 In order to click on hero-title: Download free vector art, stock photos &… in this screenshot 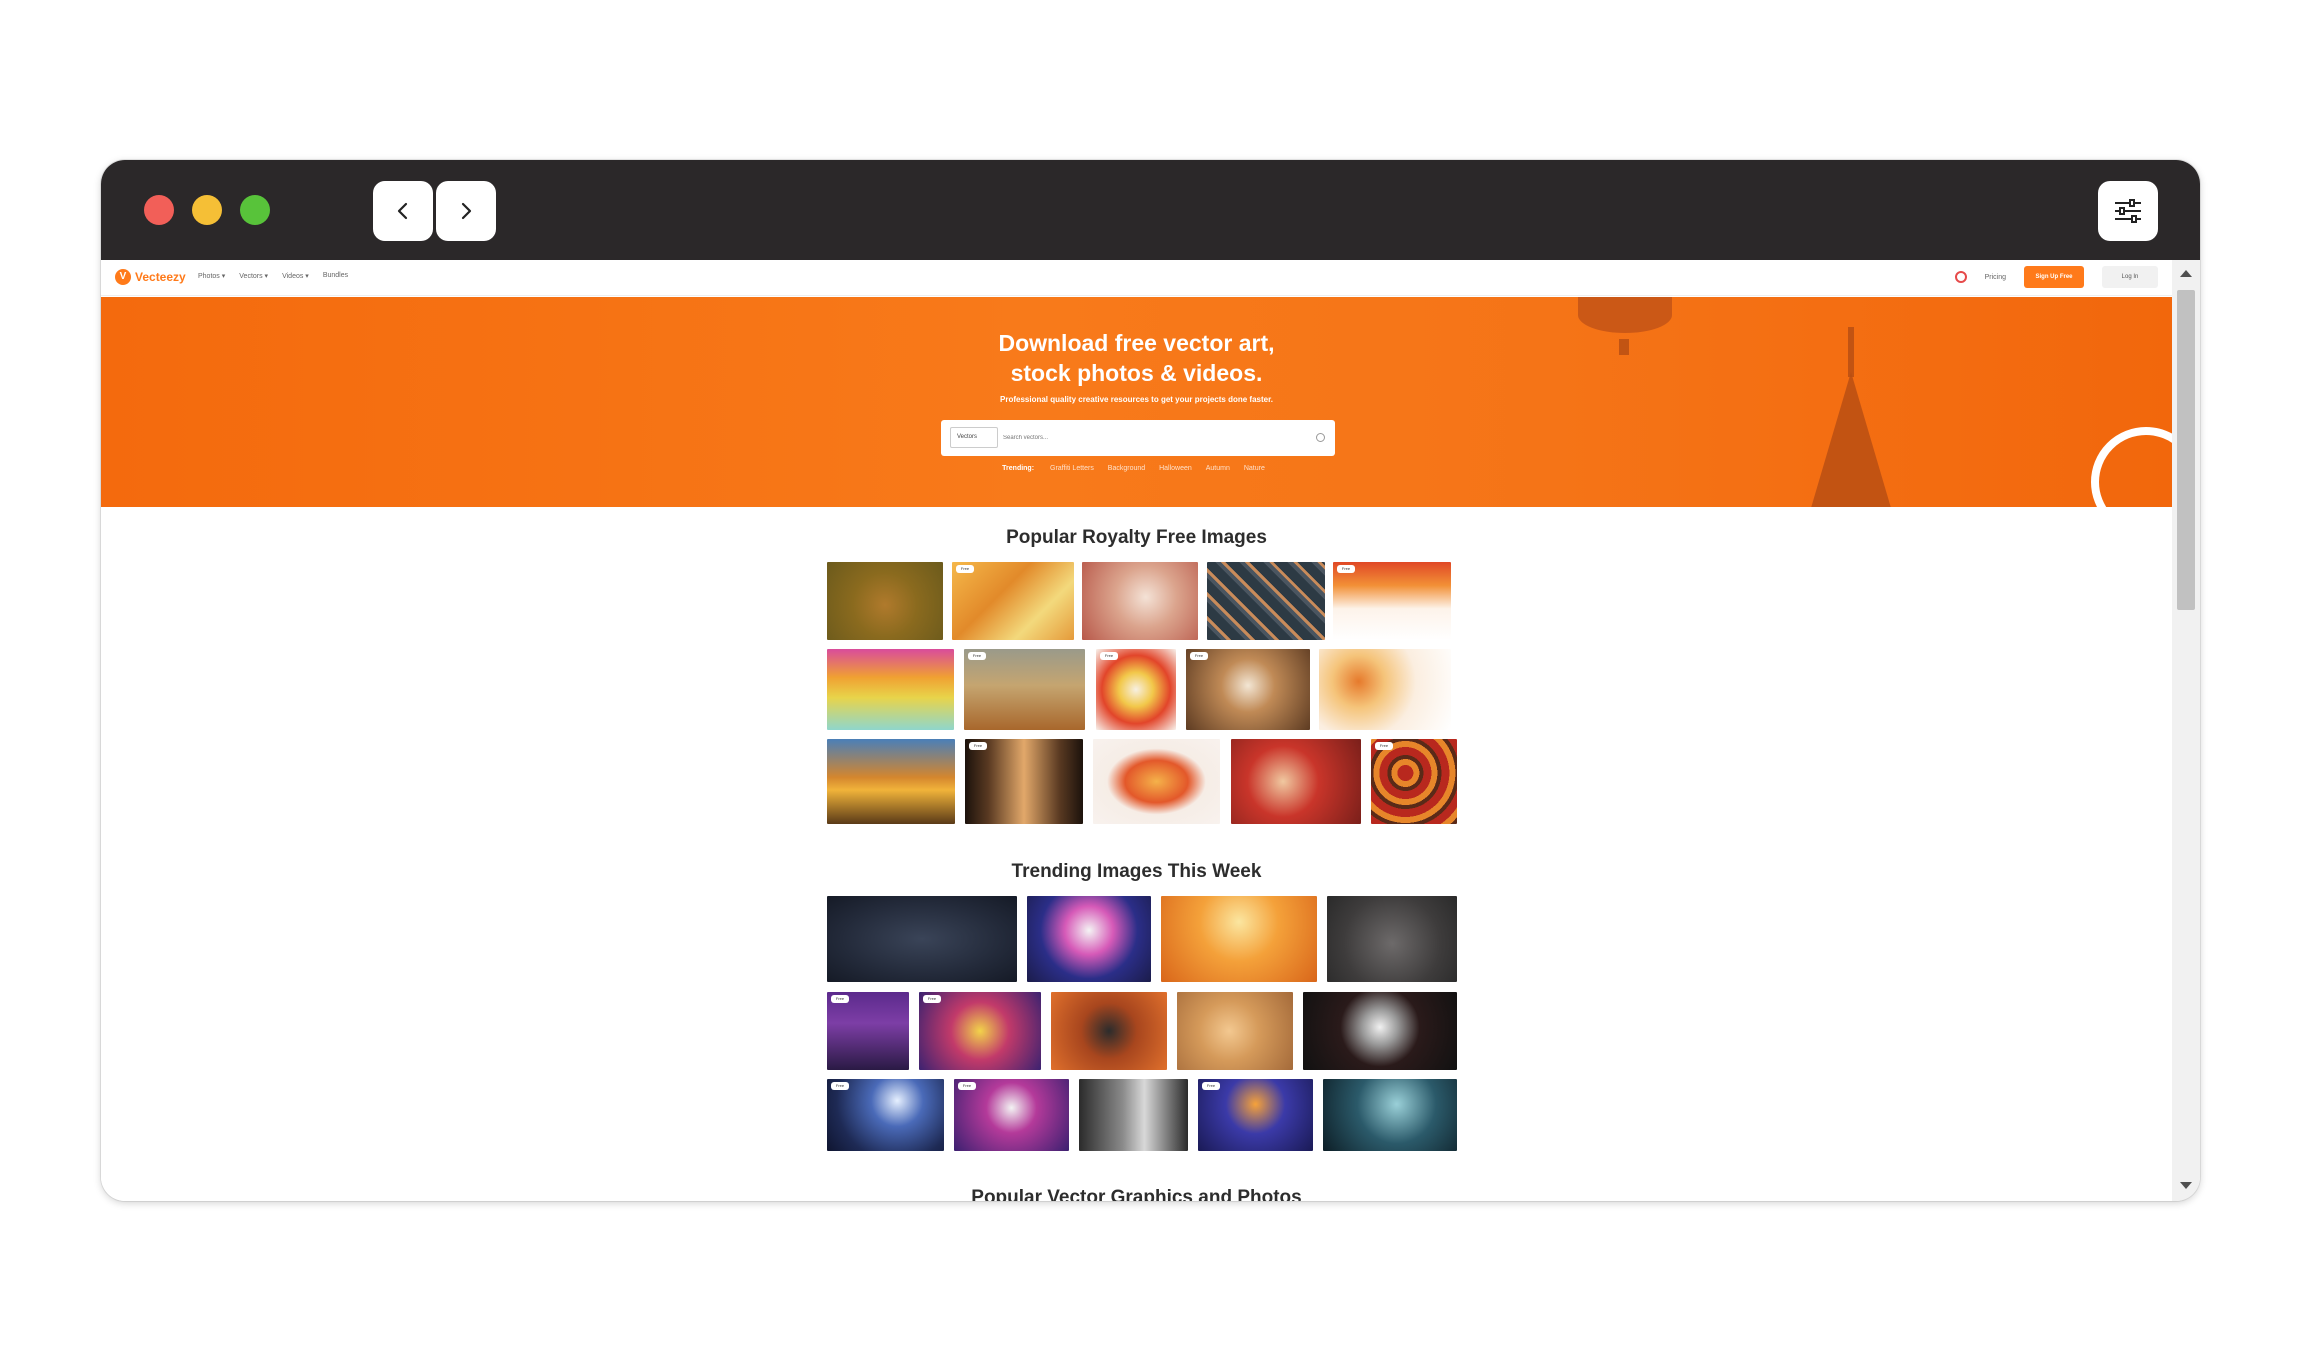, I will do `click(1136, 358)`.